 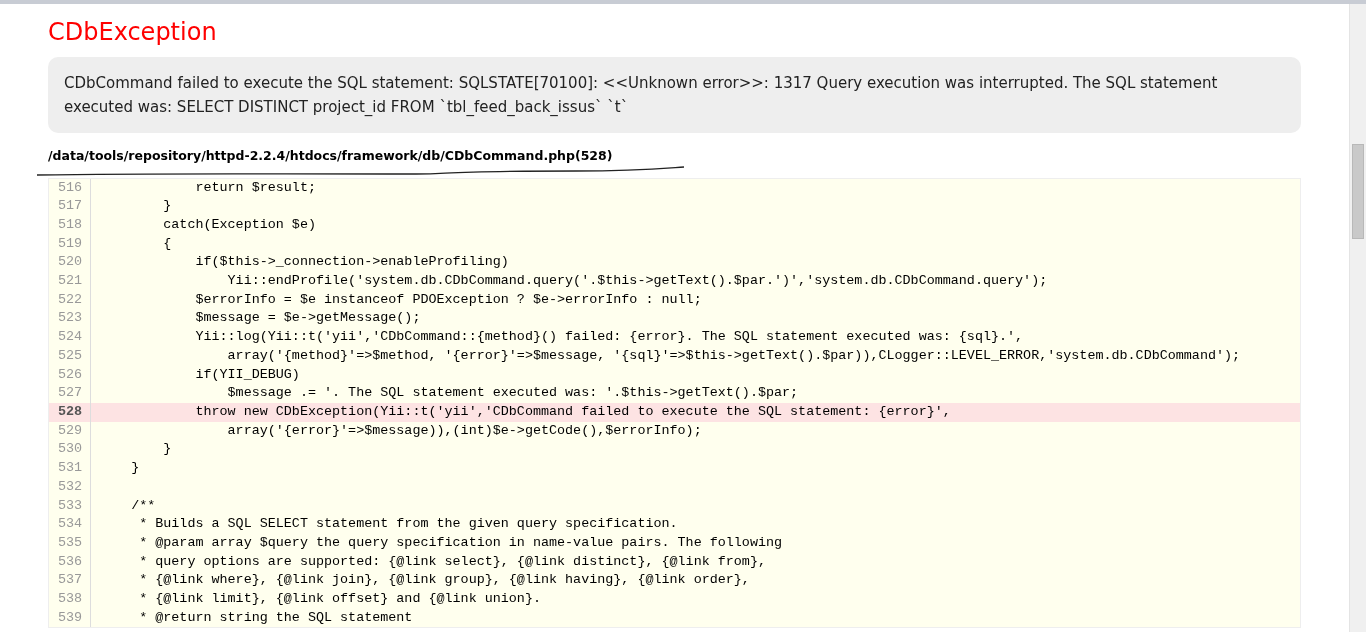 What do you see at coordinates (70, 618) in the screenshot?
I see `line-number: 539` at bounding box center [70, 618].